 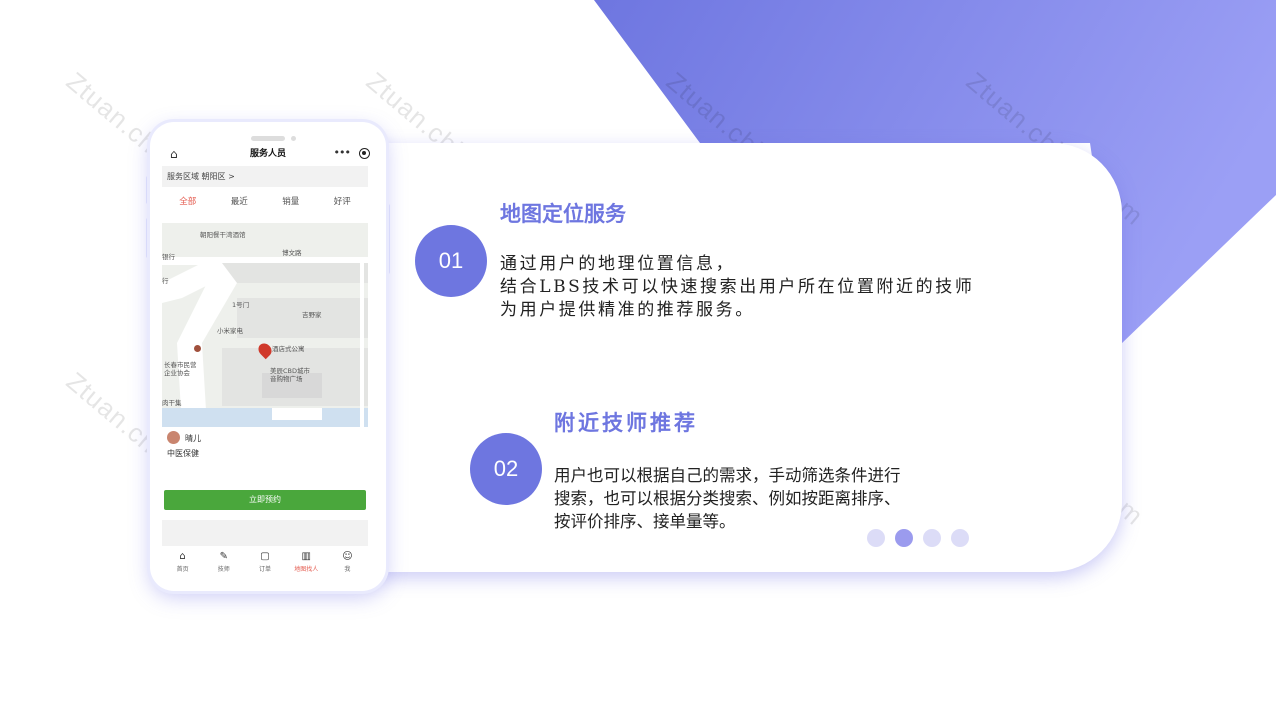 I want to click on filter-tabs: 全部 最近 销量 好评, so click(x=265, y=202).